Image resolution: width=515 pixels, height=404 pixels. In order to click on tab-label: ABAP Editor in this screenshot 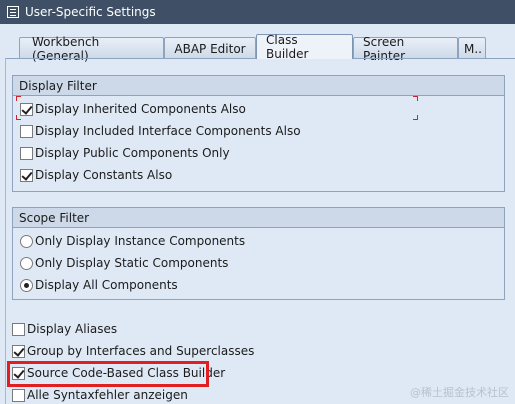, I will do `click(210, 48)`.